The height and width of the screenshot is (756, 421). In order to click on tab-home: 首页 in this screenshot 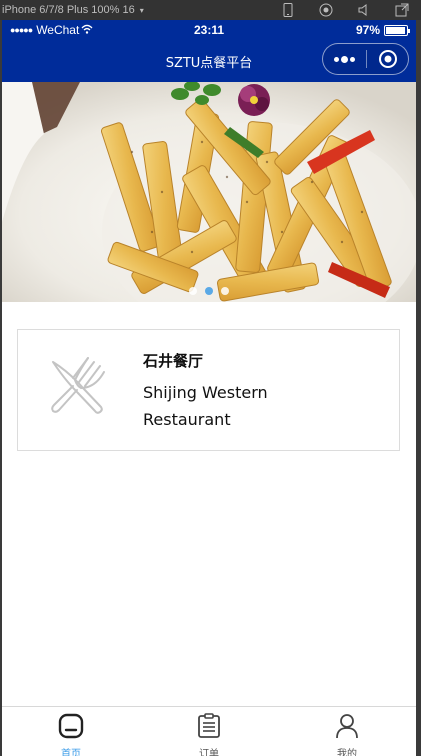, I will do `click(71, 731)`.